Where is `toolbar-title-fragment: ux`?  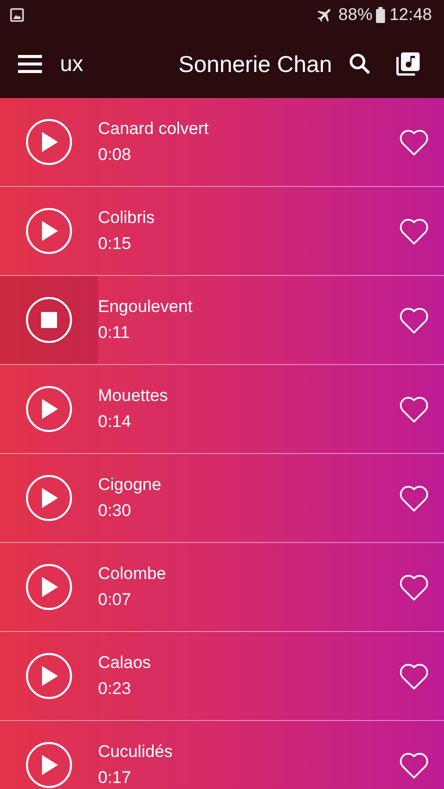
toolbar-title-fragment: ux is located at coordinates (72, 64).